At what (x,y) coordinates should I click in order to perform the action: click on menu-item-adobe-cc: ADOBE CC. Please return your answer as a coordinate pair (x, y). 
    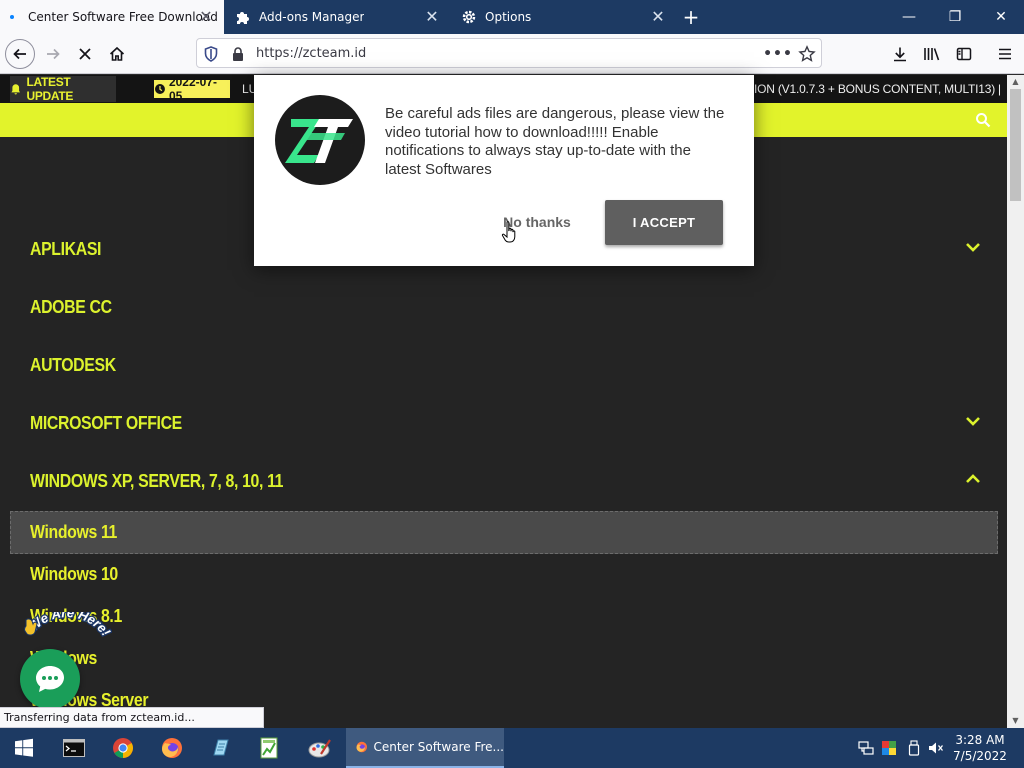
    Looking at the image, I should click on (71, 307).